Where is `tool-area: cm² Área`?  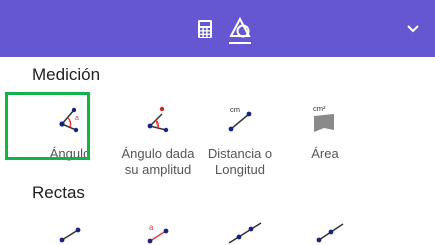
tool-area: cm² Área is located at coordinates (325, 132).